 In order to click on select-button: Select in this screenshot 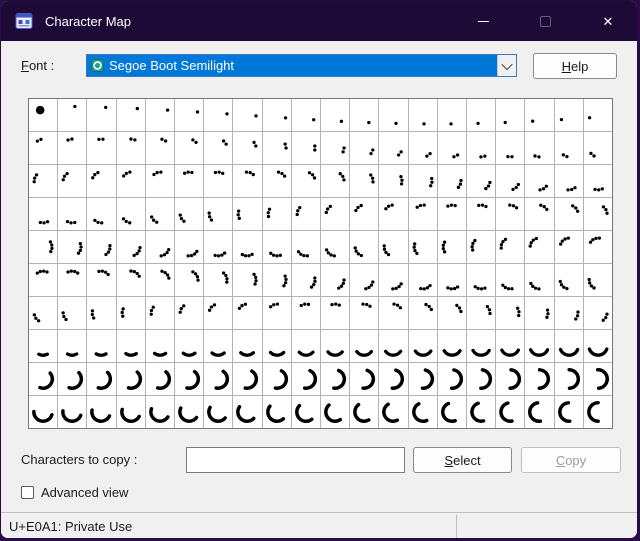, I will do `click(462, 460)`.